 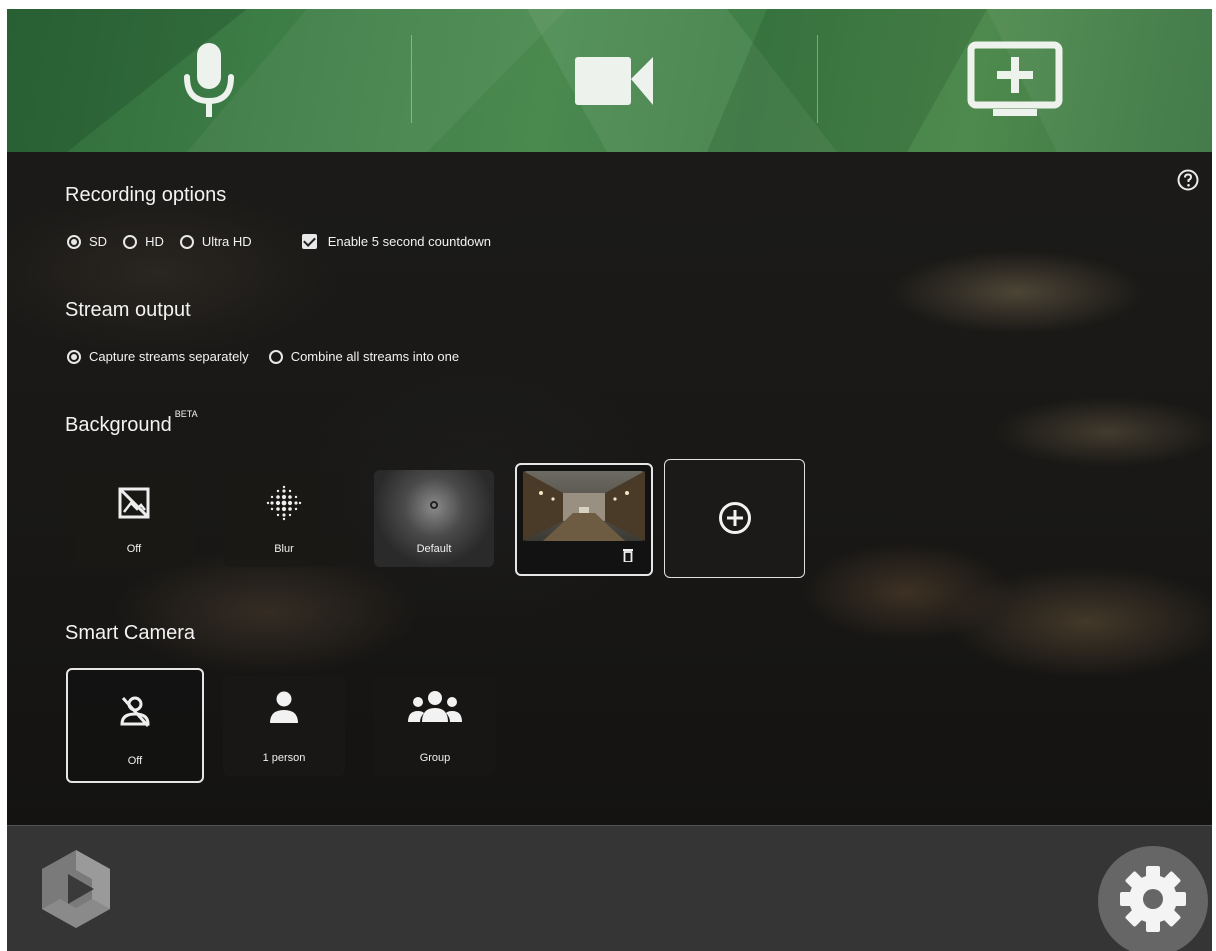 What do you see at coordinates (284, 549) in the screenshot?
I see `background-blur-label: Blur` at bounding box center [284, 549].